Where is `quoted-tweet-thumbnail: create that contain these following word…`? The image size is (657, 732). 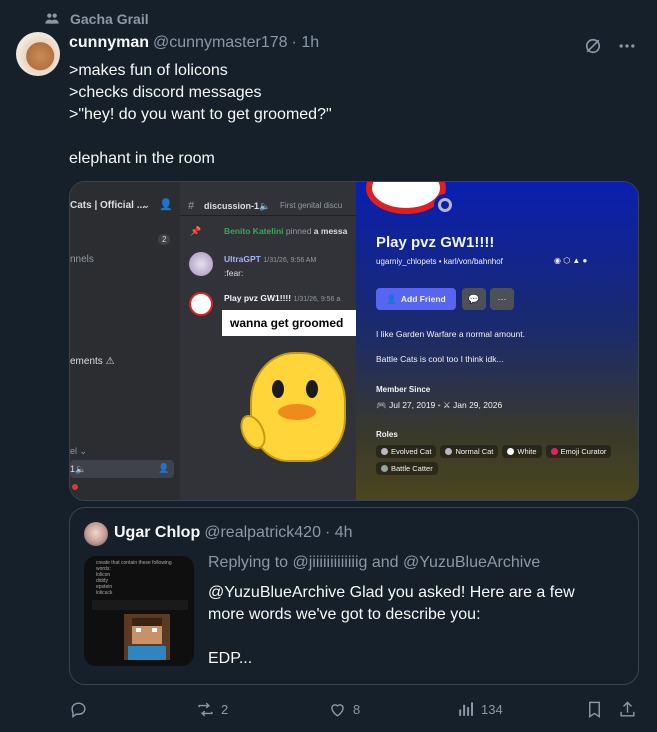
quoted-tweet-thumbnail: create that contain these following word… is located at coordinates (139, 611).